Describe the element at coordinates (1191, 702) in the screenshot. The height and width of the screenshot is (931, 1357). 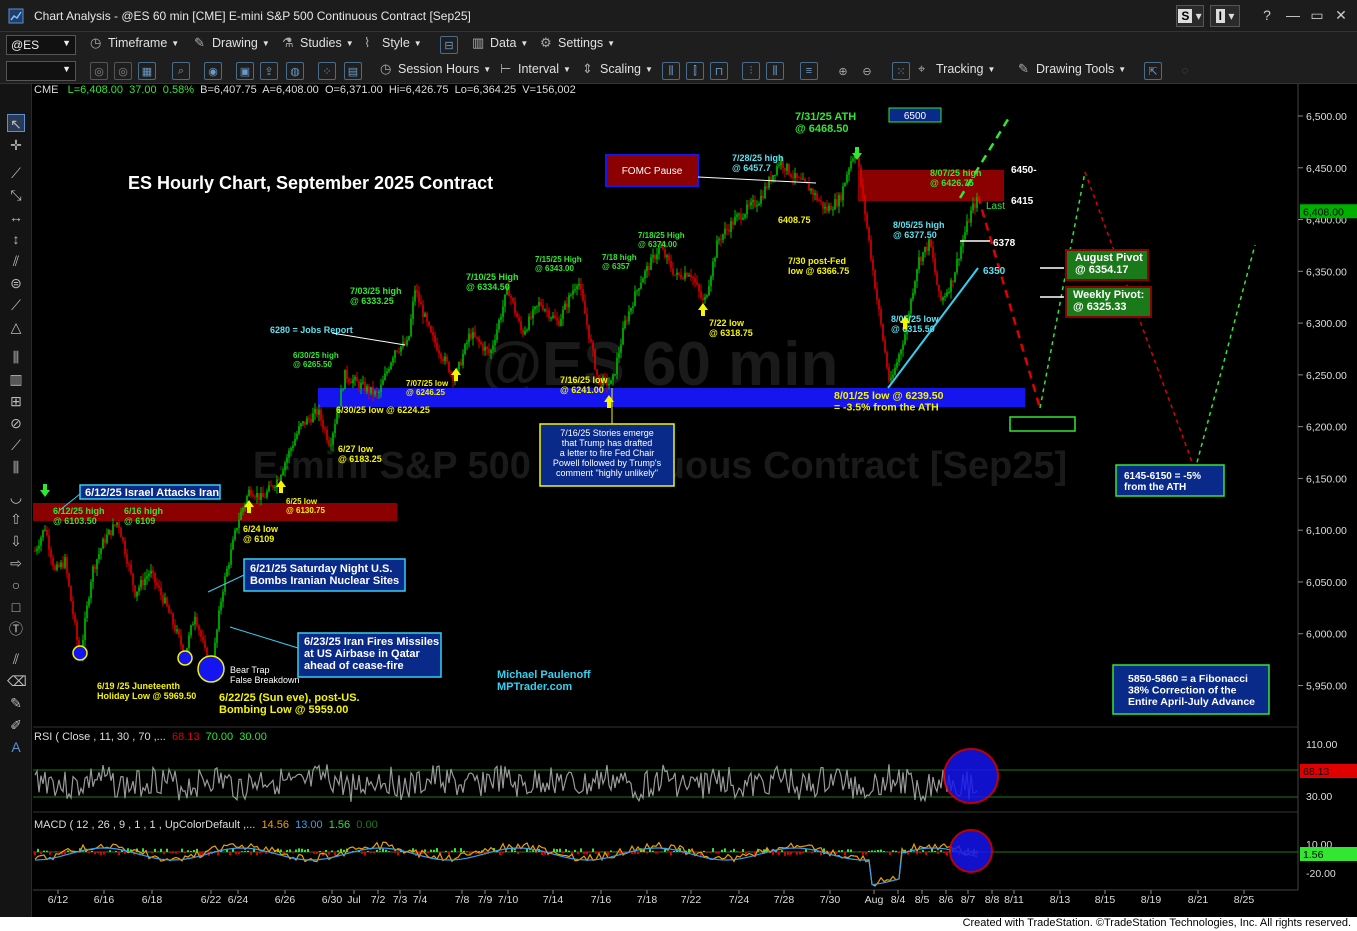
I see `annotation-line: Entire April-July Advance` at that location.